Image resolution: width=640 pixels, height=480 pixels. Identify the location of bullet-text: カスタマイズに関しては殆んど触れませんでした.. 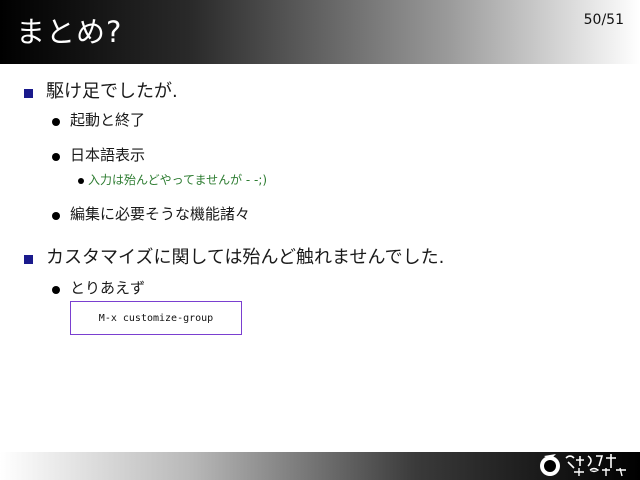
(245, 257).